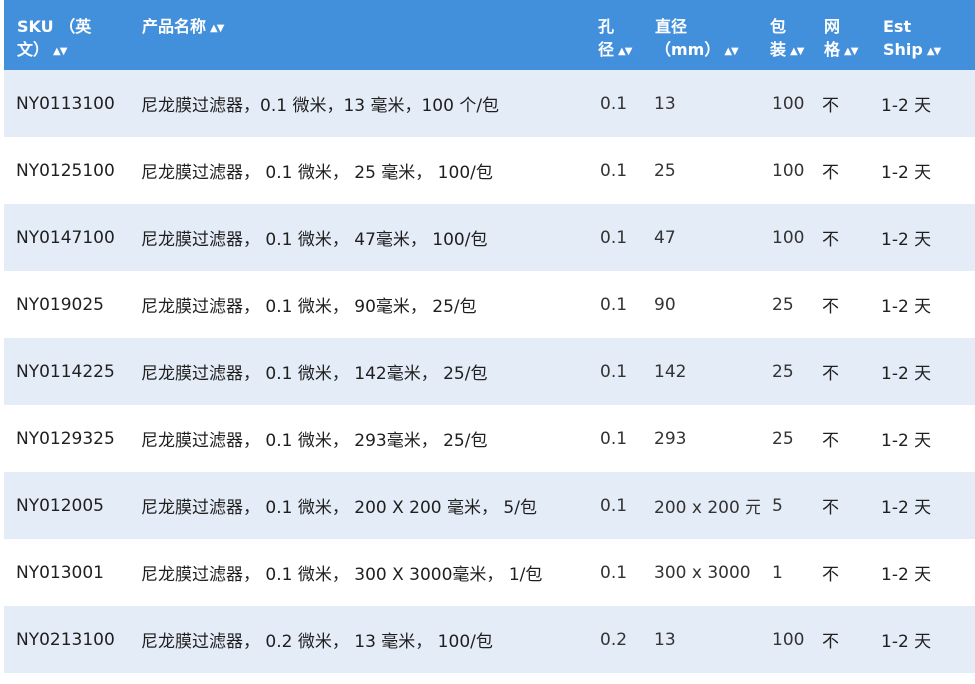 The image size is (975, 684). What do you see at coordinates (701, 438) in the screenshot?
I see `cell-diameter: 293` at bounding box center [701, 438].